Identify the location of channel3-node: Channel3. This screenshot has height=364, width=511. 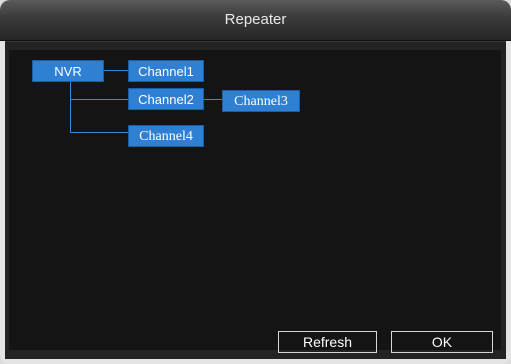
(261, 101).